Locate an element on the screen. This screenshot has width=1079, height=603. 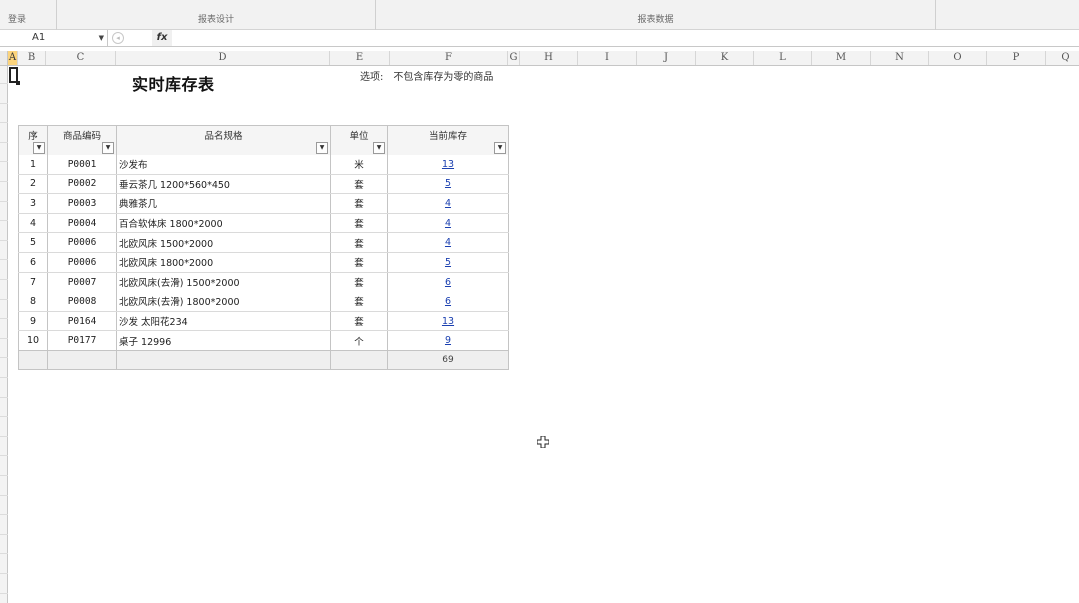
tab-report-data: 报表数据 is located at coordinates (656, 15).